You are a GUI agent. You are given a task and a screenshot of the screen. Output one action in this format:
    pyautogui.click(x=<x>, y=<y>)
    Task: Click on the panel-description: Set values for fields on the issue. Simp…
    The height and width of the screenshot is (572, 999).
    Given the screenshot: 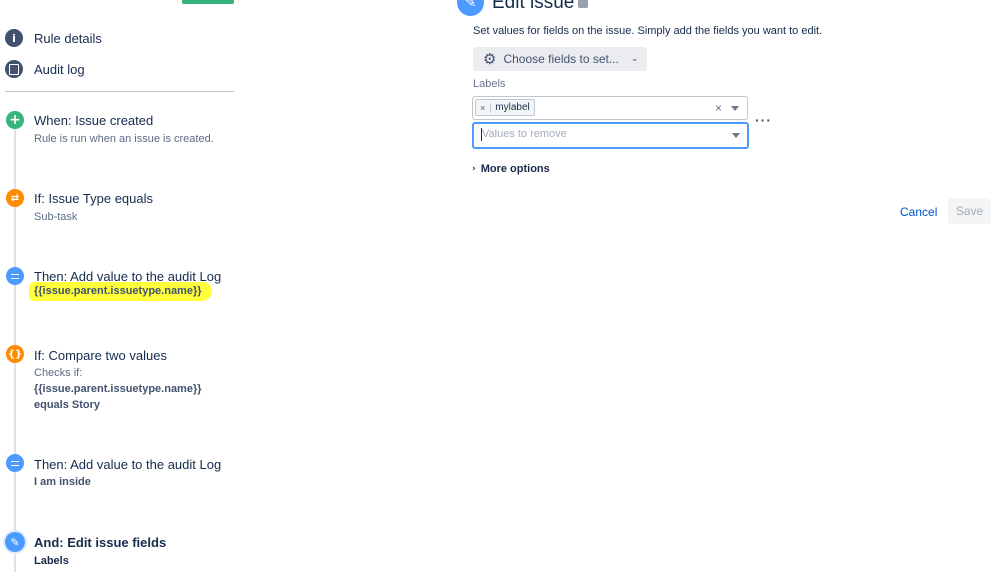 What is the action you would take?
    pyautogui.click(x=648, y=31)
    